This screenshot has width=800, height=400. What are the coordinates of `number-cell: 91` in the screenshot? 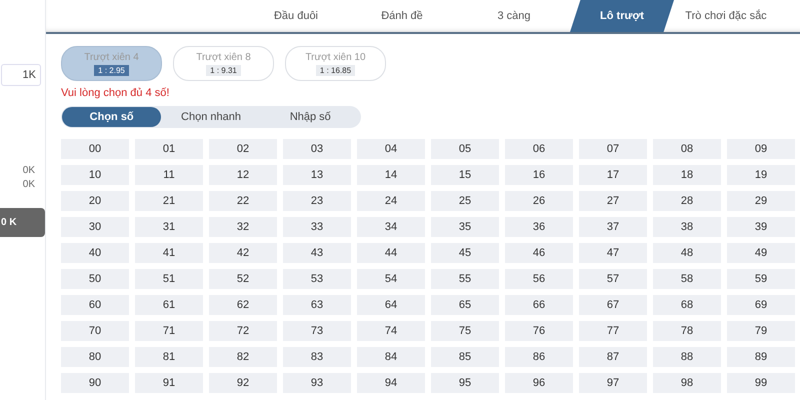 It's located at (169, 383).